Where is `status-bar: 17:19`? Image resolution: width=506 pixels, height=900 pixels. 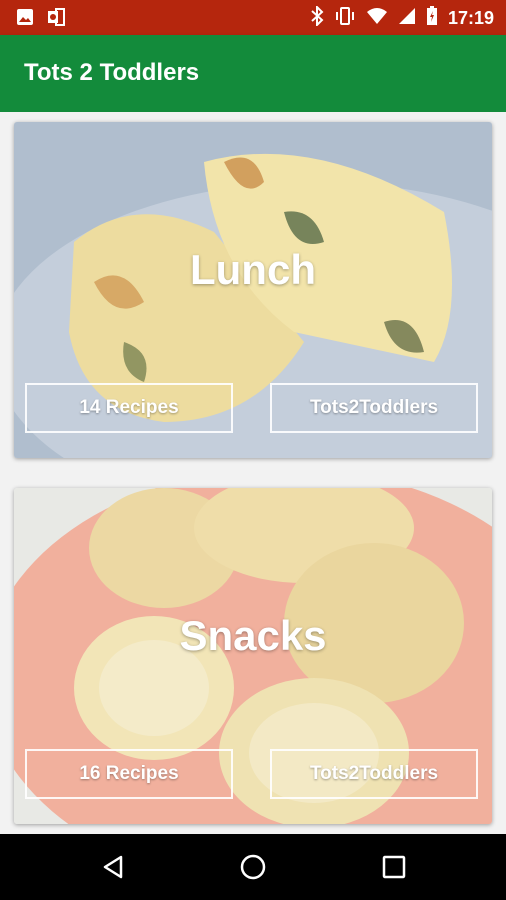 status-bar: 17:19 is located at coordinates (253, 17).